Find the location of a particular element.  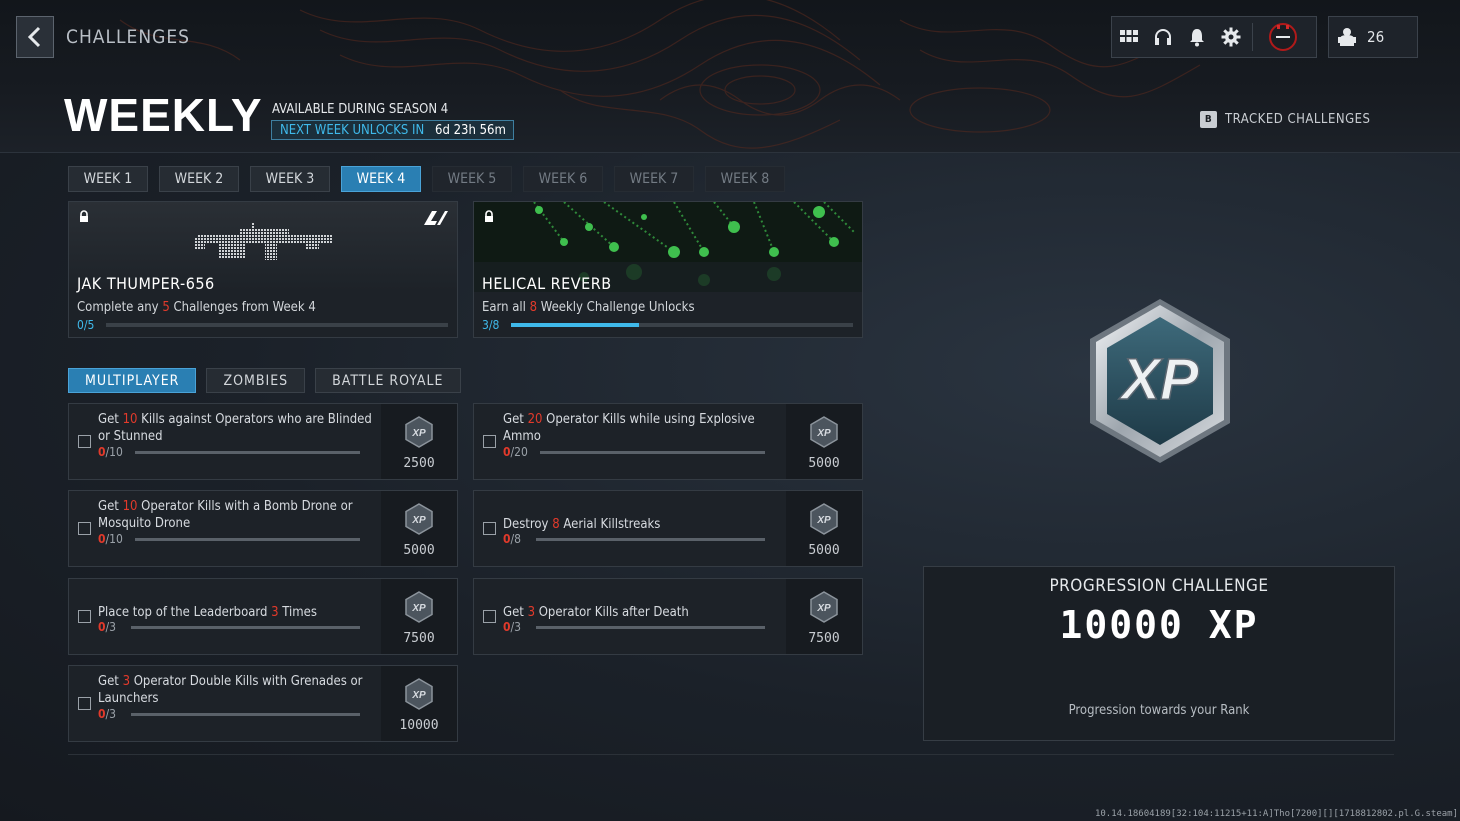

tab-week-4: WEEK 4 is located at coordinates (381, 179).